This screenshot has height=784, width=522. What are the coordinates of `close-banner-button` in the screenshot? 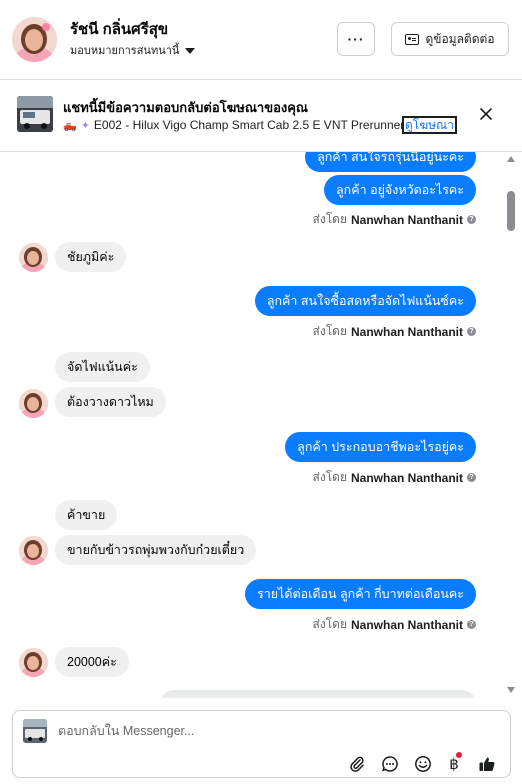 It's located at (486, 114).